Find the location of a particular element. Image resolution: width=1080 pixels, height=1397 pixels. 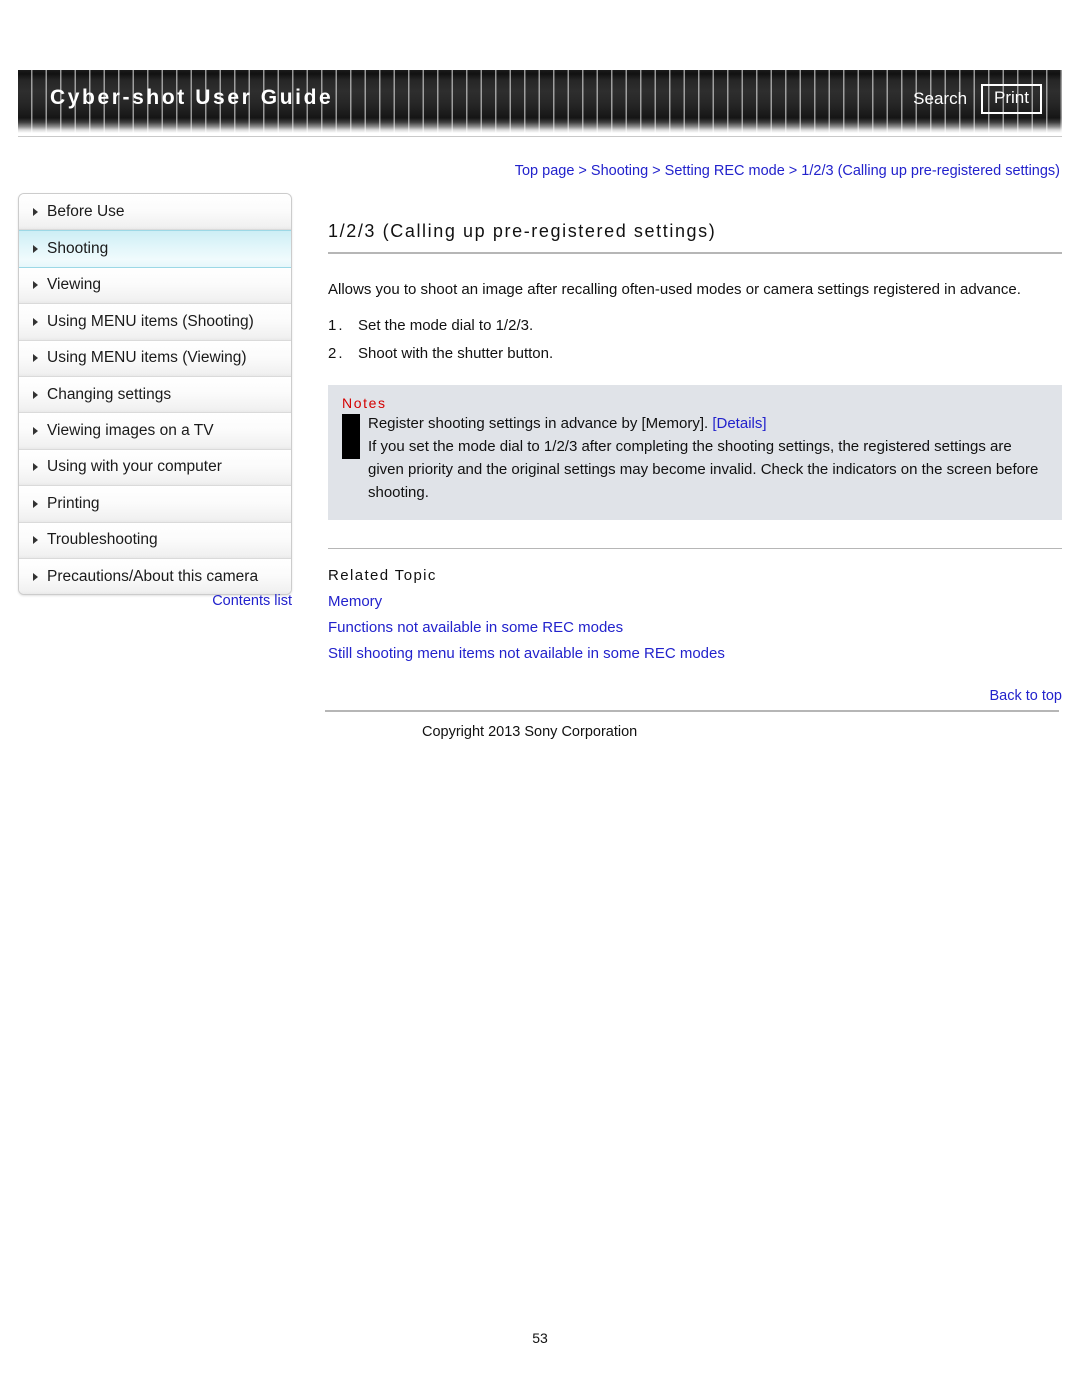

contents-list-link: Contents list is located at coordinates (155, 601).